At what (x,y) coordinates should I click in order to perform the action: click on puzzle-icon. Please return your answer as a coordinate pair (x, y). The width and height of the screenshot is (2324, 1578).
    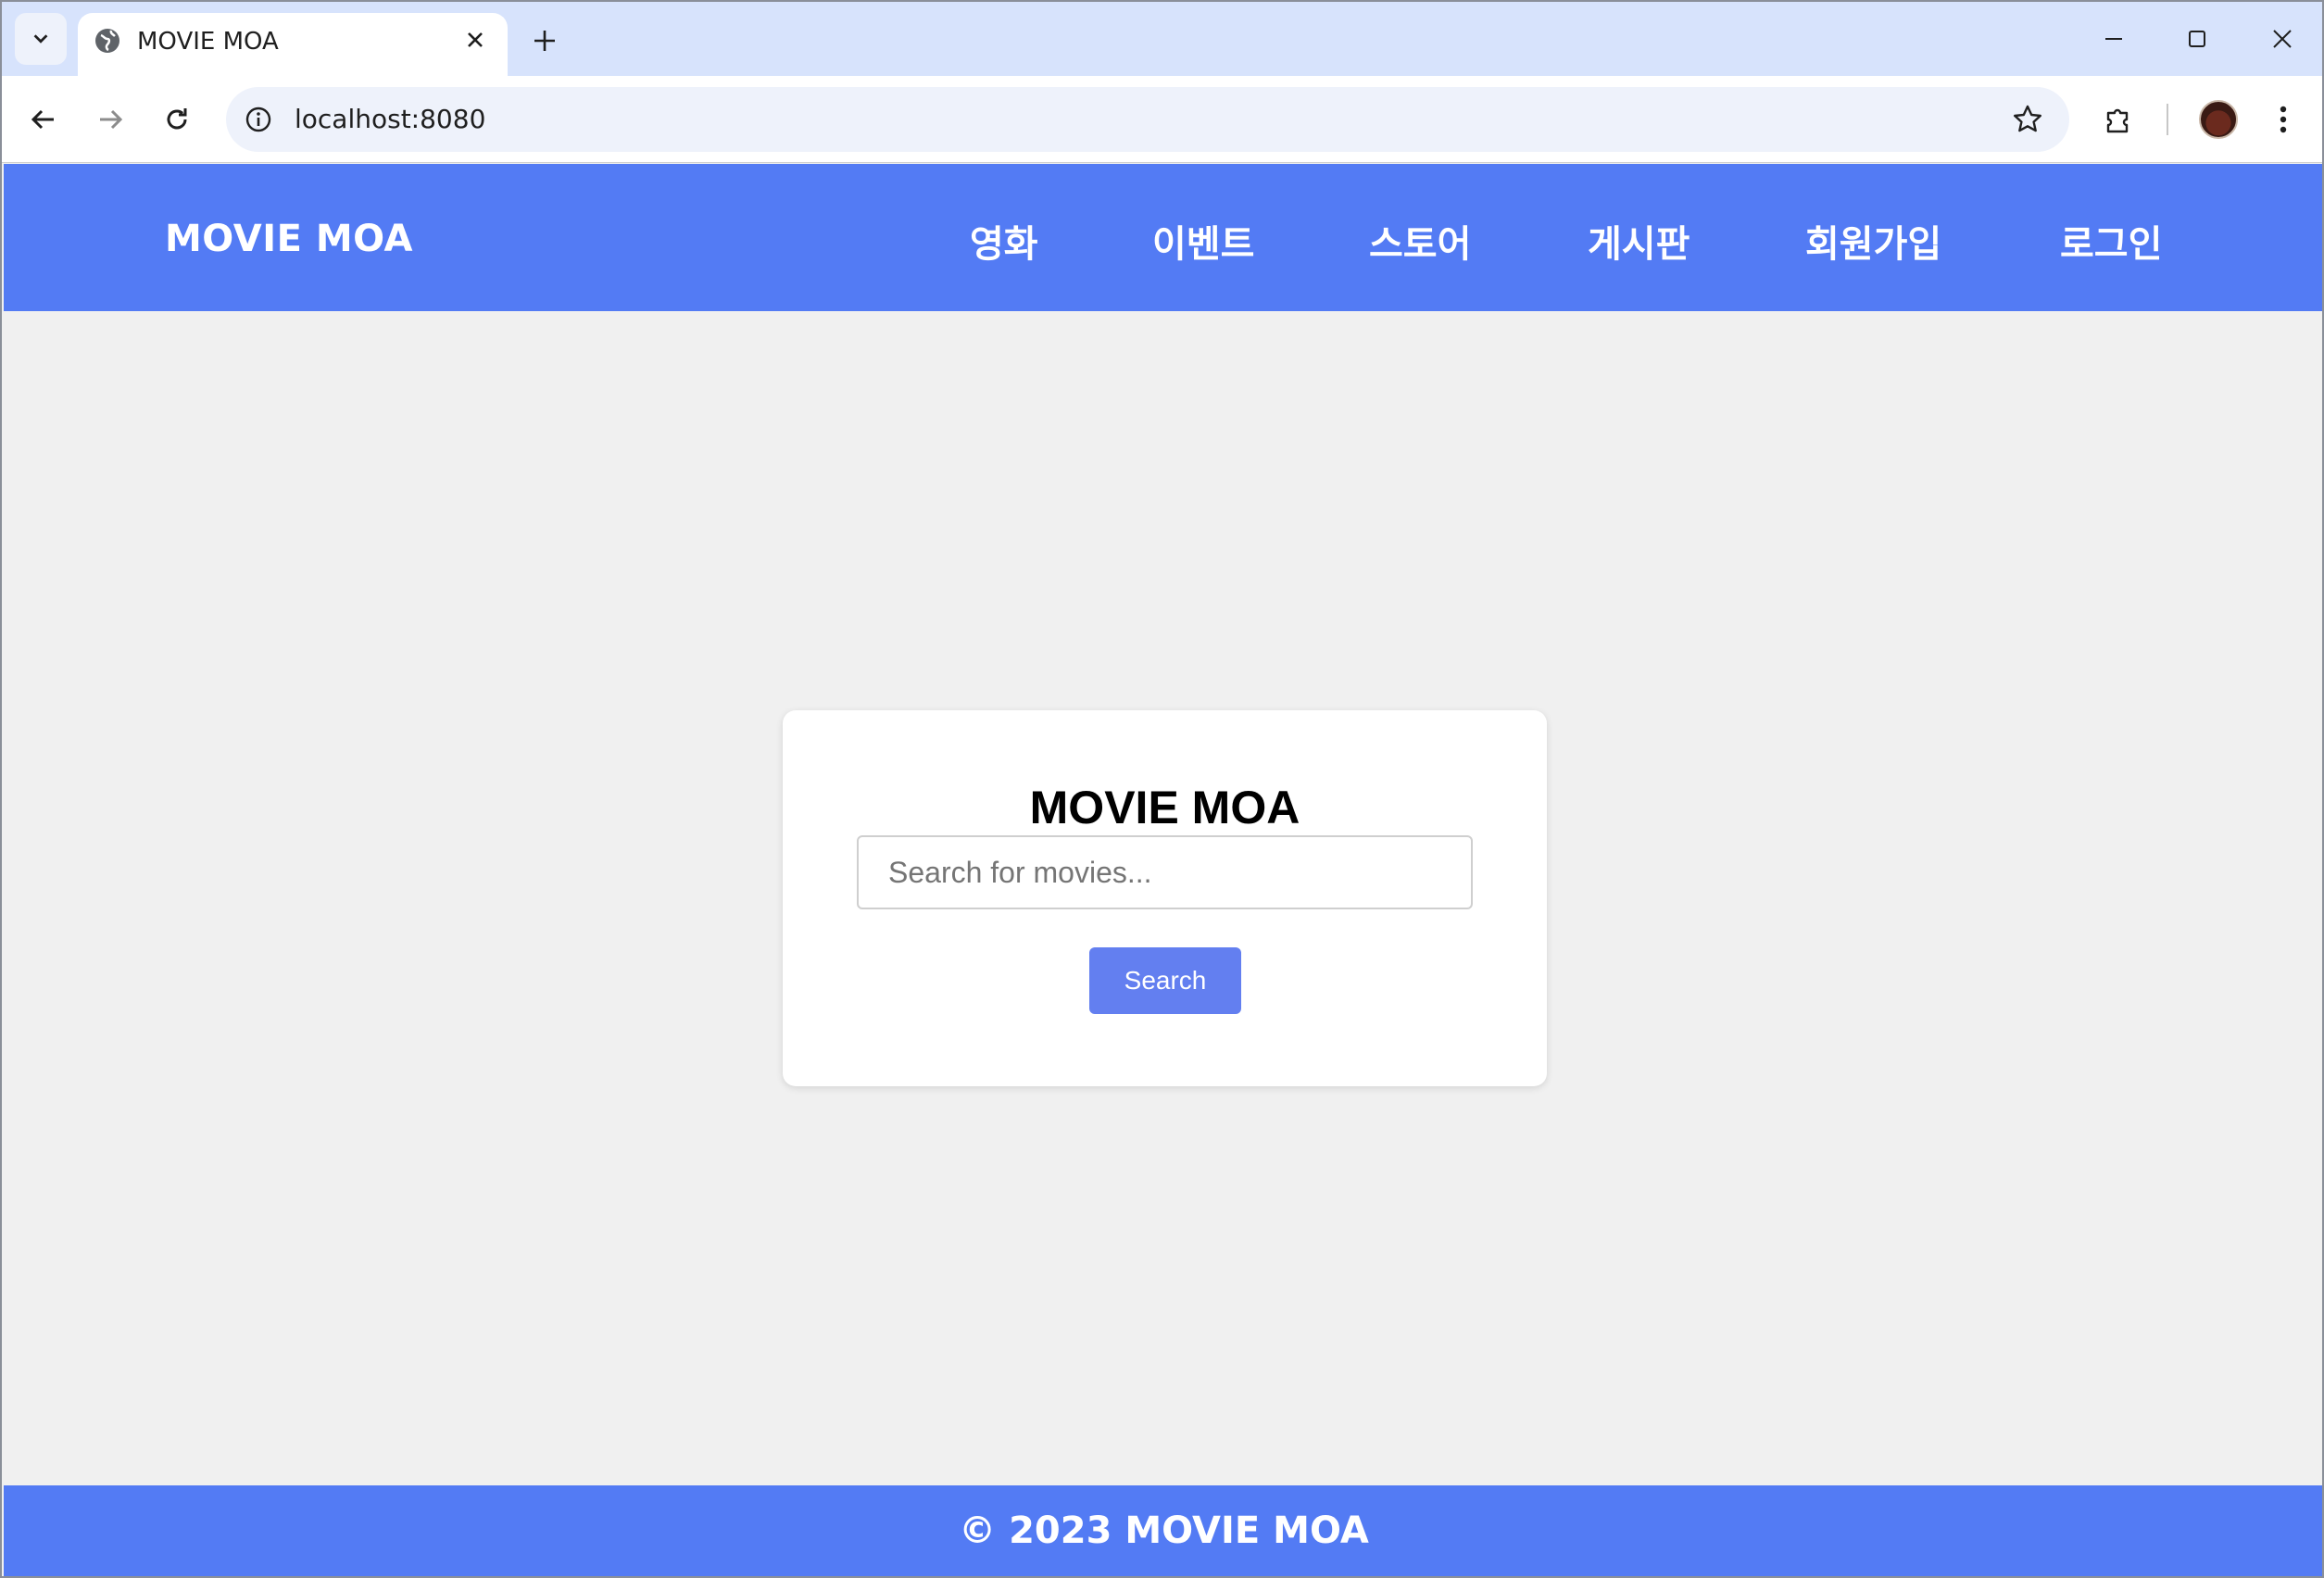
    Looking at the image, I should click on (2117, 120).